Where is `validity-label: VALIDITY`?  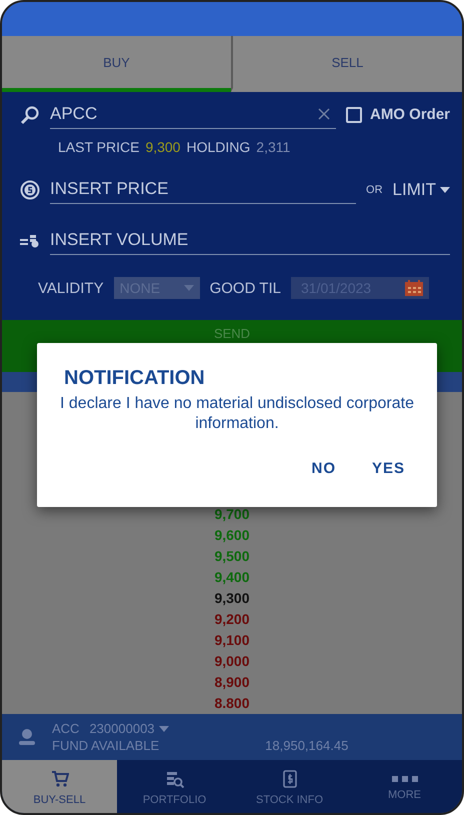
validity-label: VALIDITY is located at coordinates (71, 288).